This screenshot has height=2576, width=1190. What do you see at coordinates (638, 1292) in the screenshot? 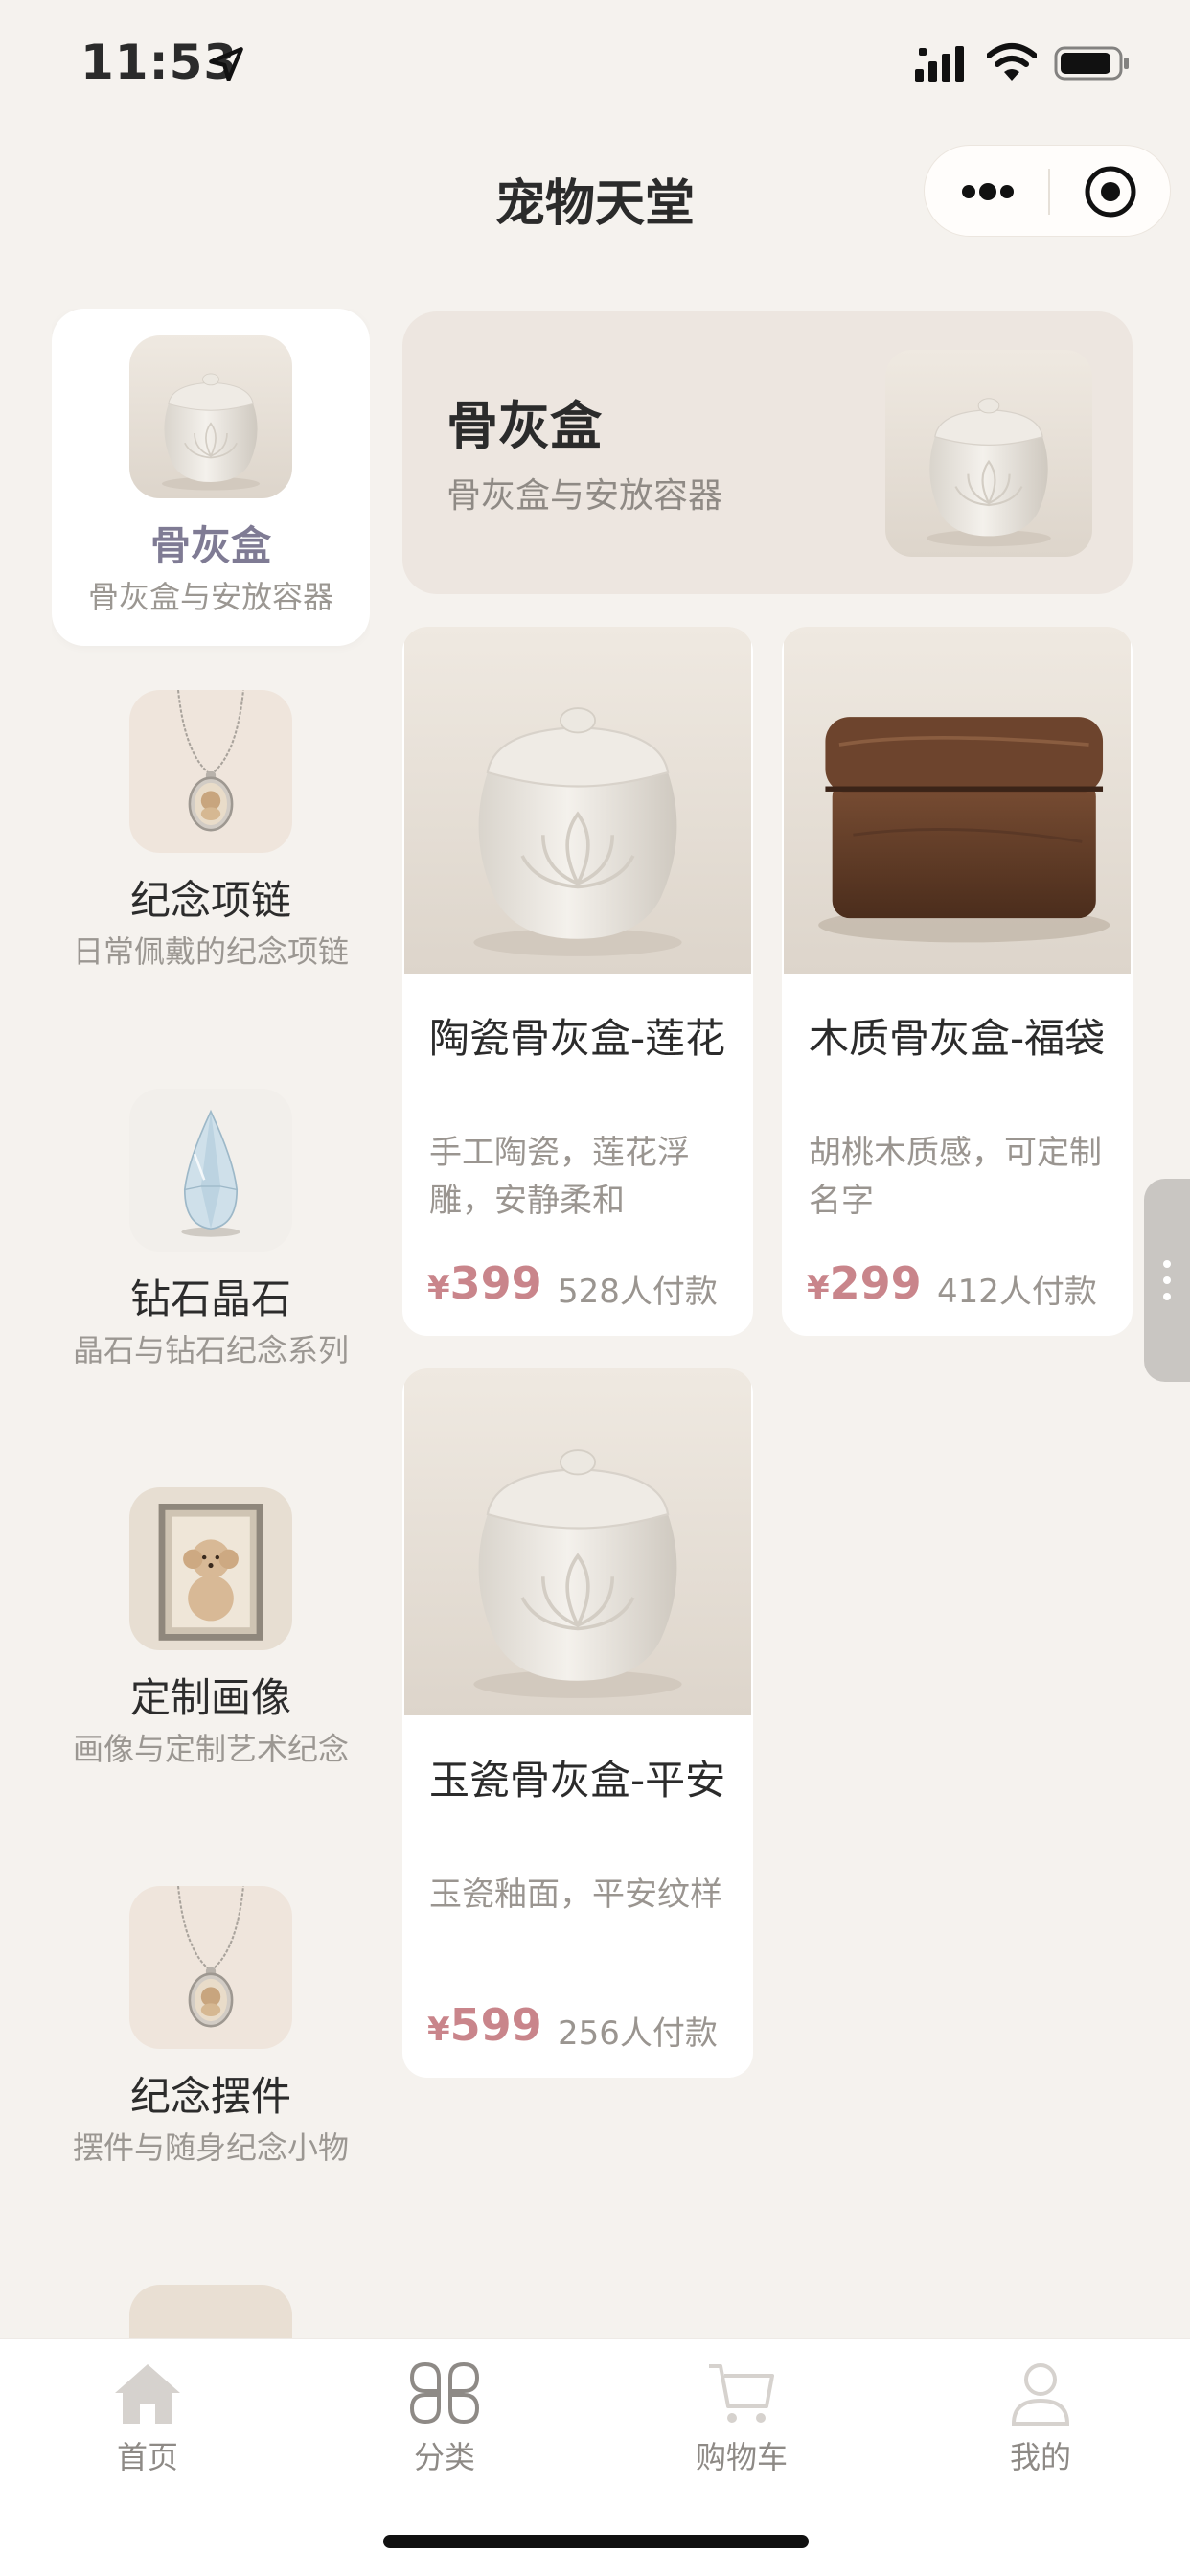
I see `product-sales-count: 528人付款` at bounding box center [638, 1292].